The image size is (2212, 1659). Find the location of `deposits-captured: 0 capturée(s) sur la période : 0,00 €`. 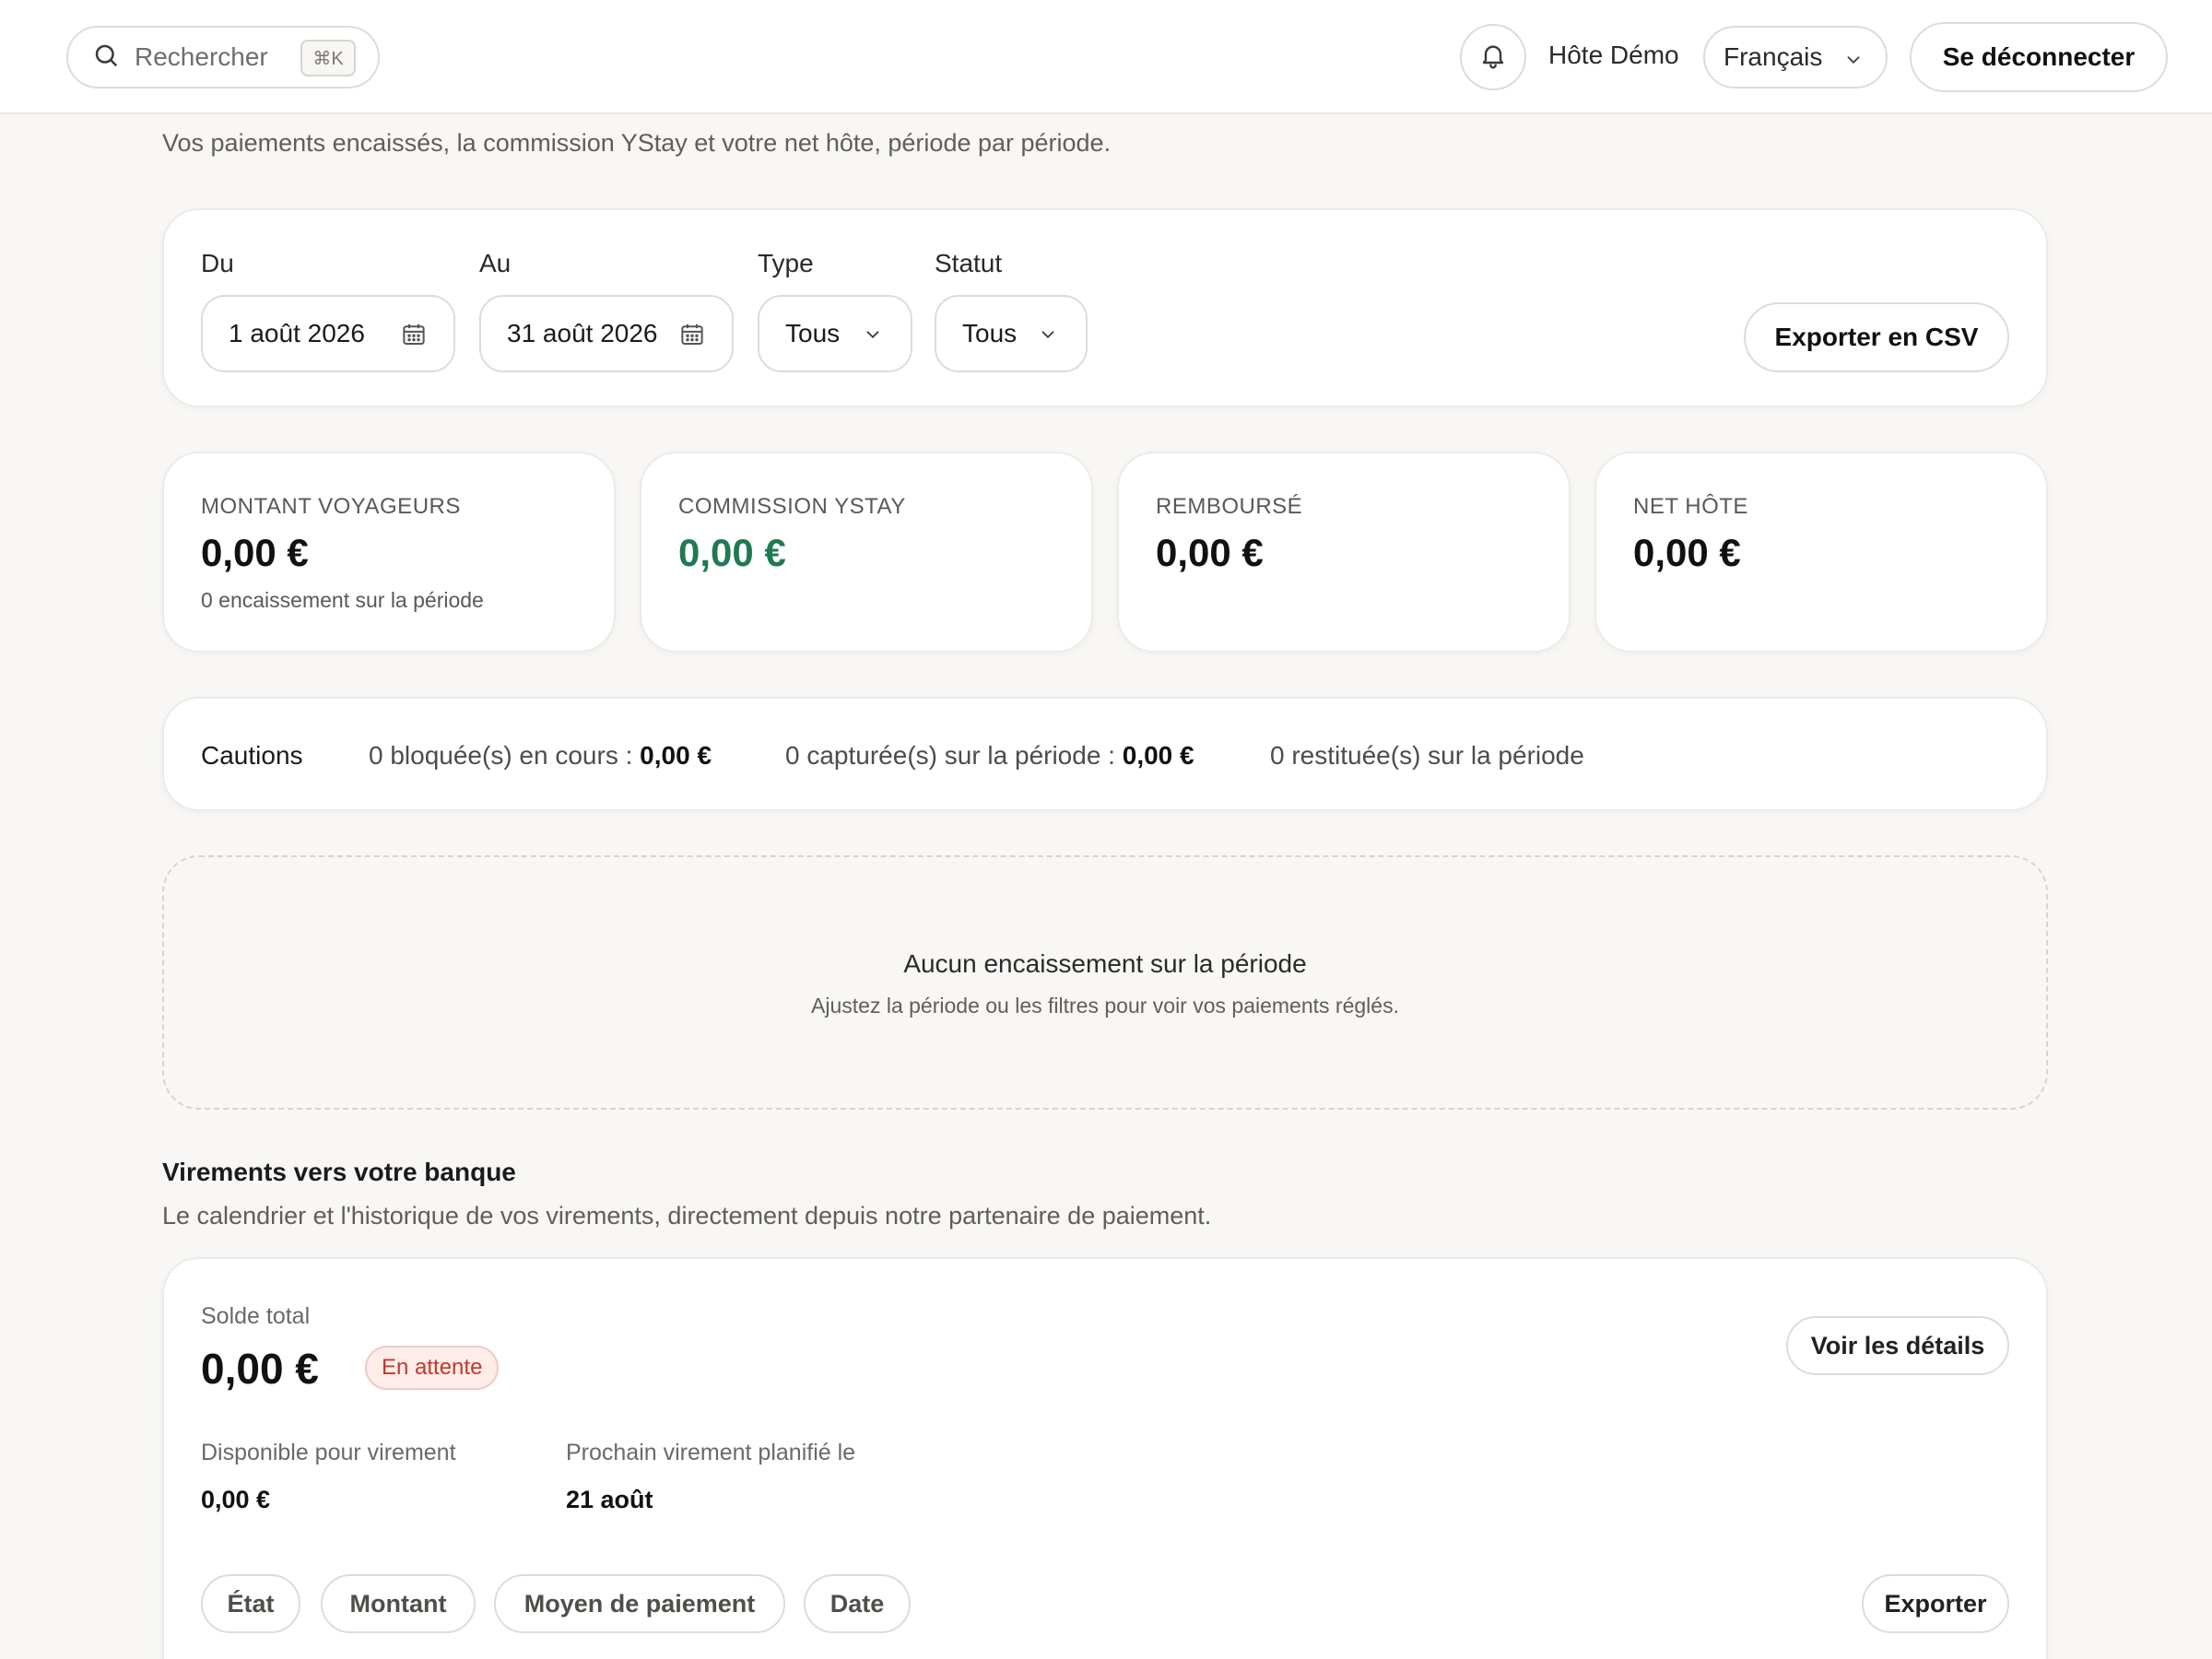

deposits-captured: 0 capturée(s) sur la période : 0,00 € is located at coordinates (989, 756).